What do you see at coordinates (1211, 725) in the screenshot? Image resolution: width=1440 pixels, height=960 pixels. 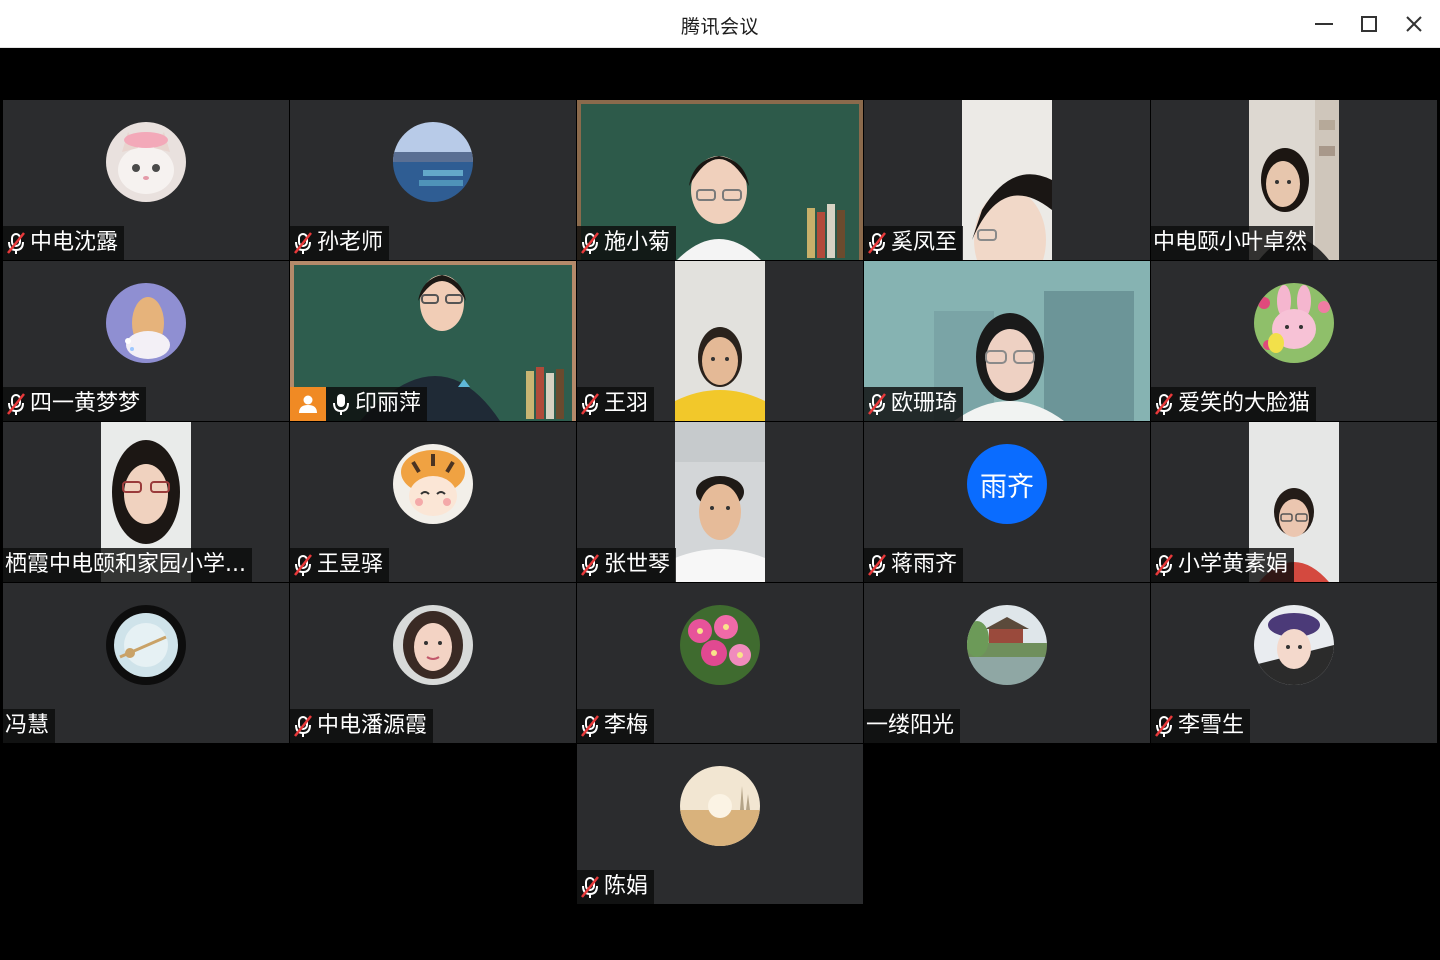 I see `participant-name: 李雪生` at bounding box center [1211, 725].